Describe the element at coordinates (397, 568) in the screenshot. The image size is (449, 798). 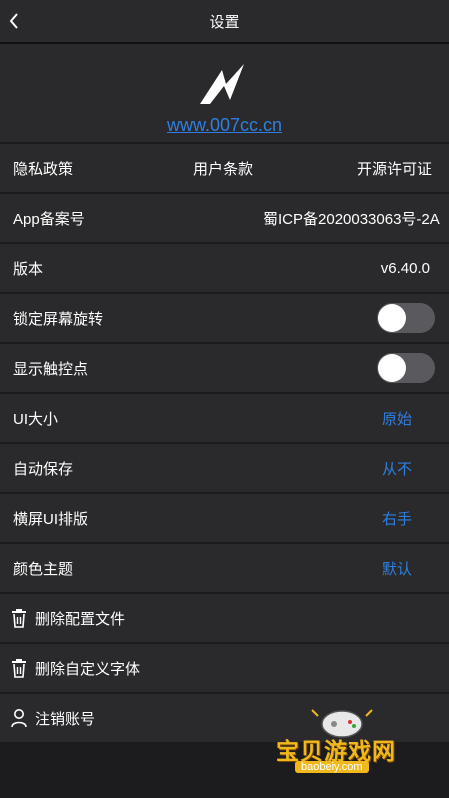
I see `theme-value: 默认` at that location.